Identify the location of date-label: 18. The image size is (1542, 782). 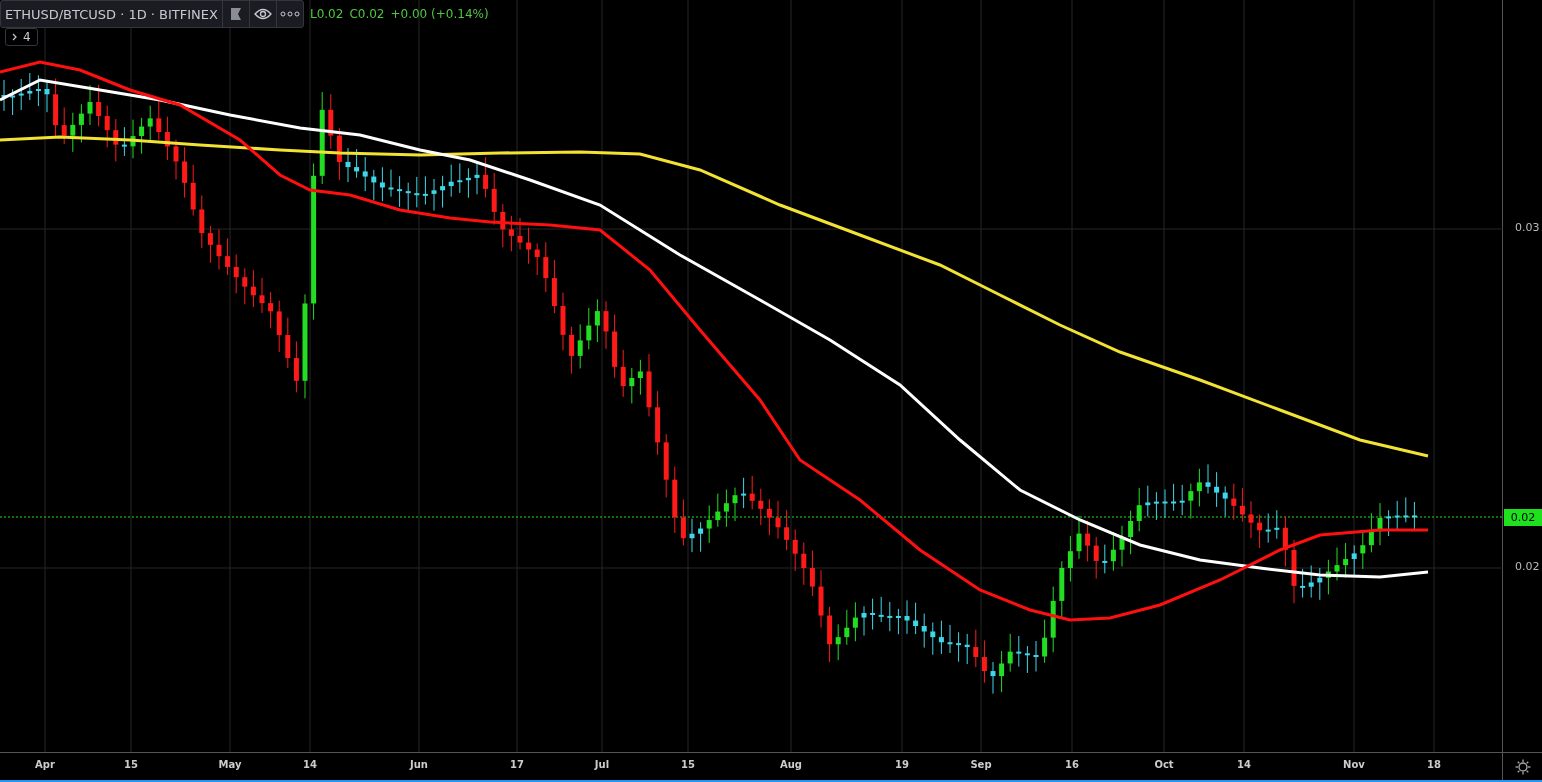
(1434, 764).